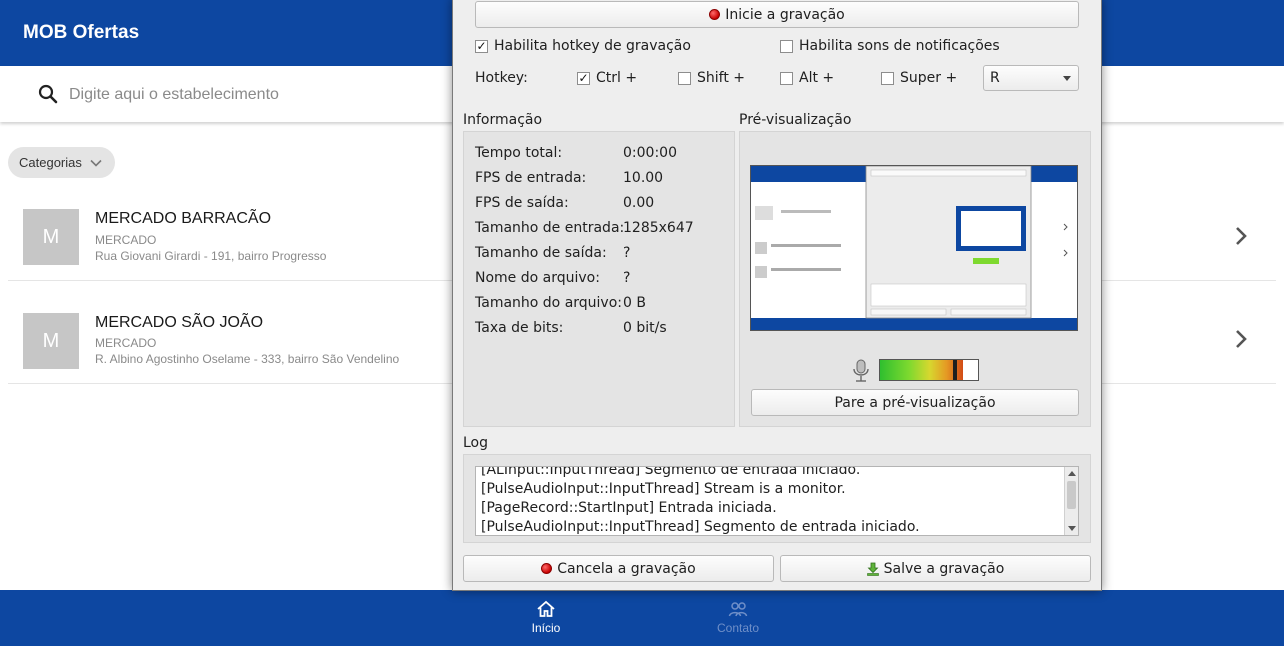 This screenshot has width=1284, height=646. Describe the element at coordinates (721, 78) in the screenshot. I see `shift-label: Shift +` at that location.